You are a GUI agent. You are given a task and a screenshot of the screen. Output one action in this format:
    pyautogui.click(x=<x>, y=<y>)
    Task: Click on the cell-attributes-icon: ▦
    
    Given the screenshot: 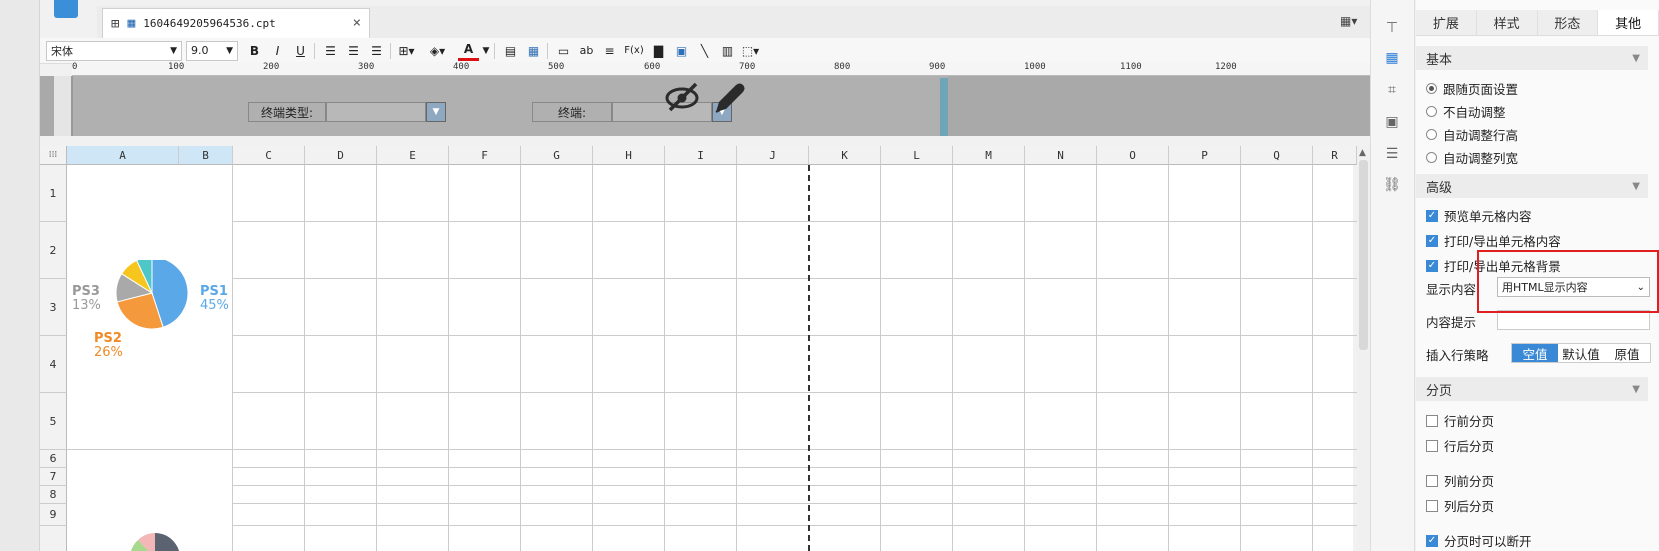 What is the action you would take?
    pyautogui.click(x=1392, y=58)
    